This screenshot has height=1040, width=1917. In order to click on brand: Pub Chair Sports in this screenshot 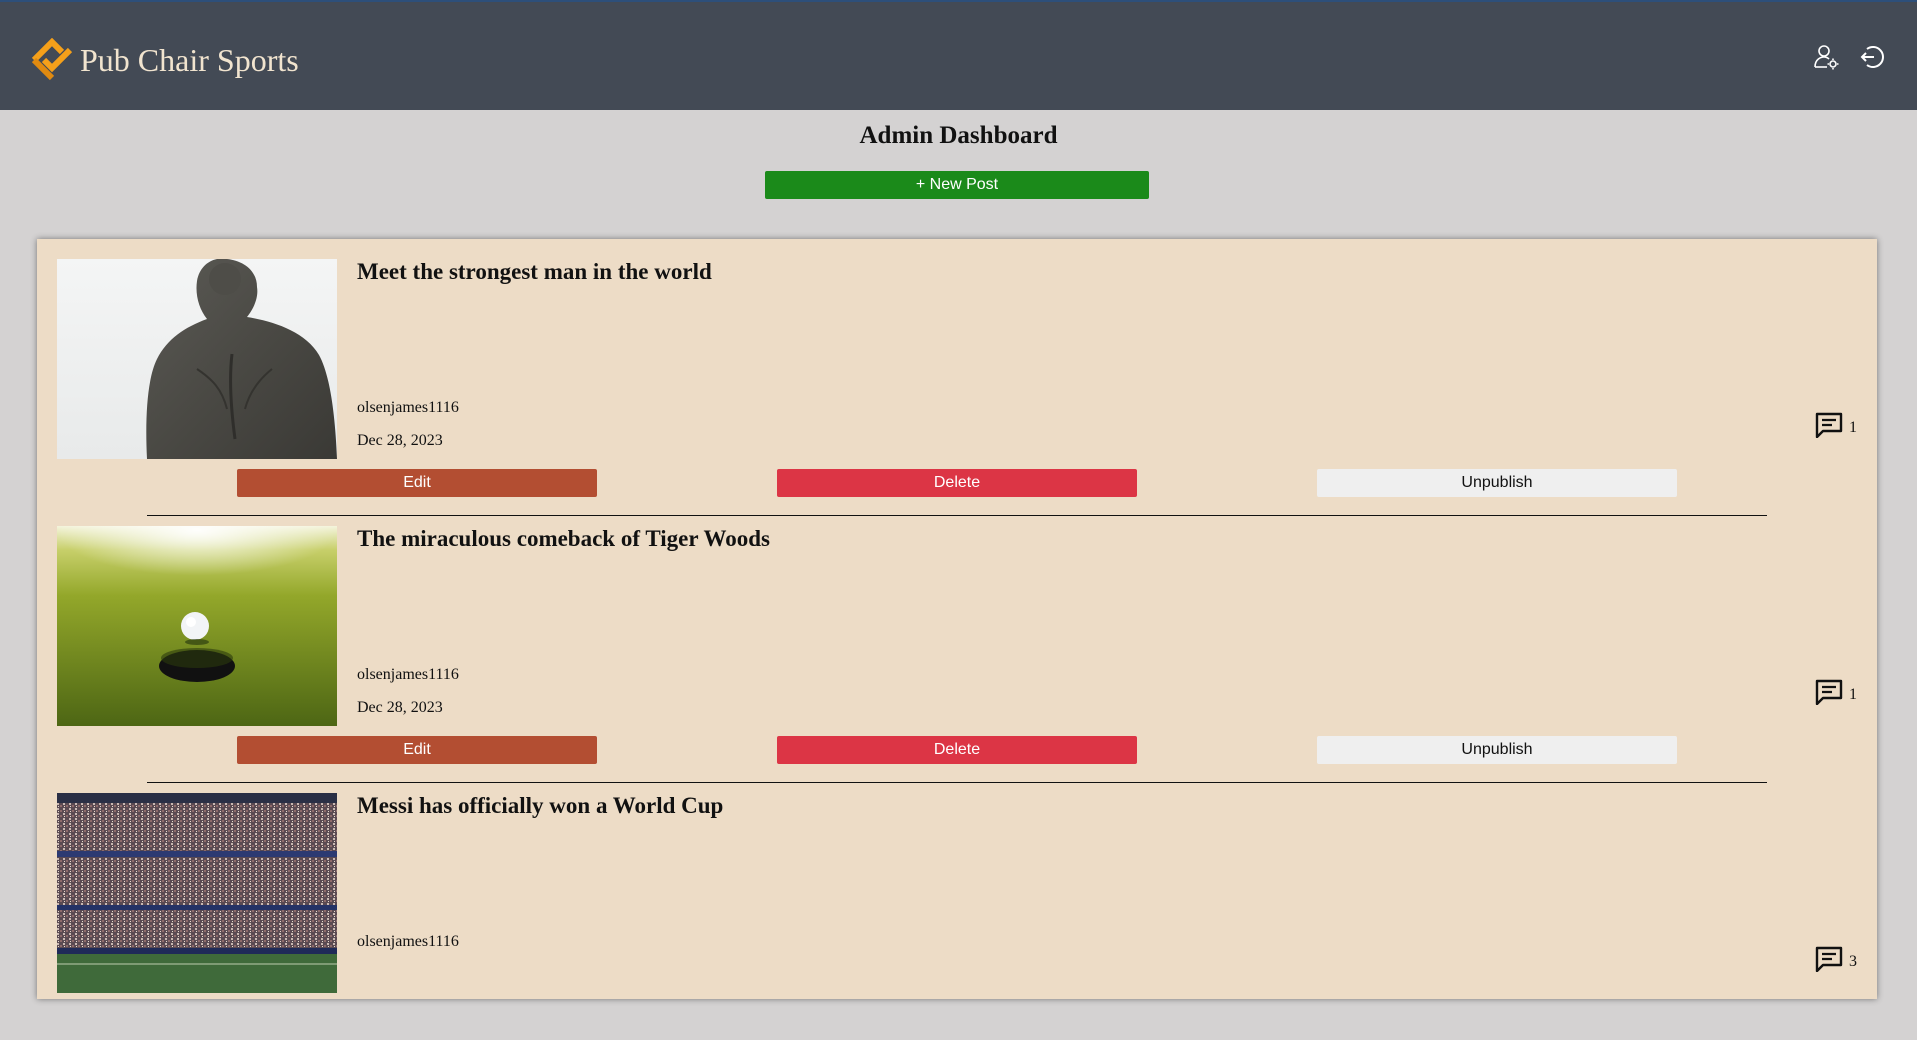, I will do `click(164, 60)`.